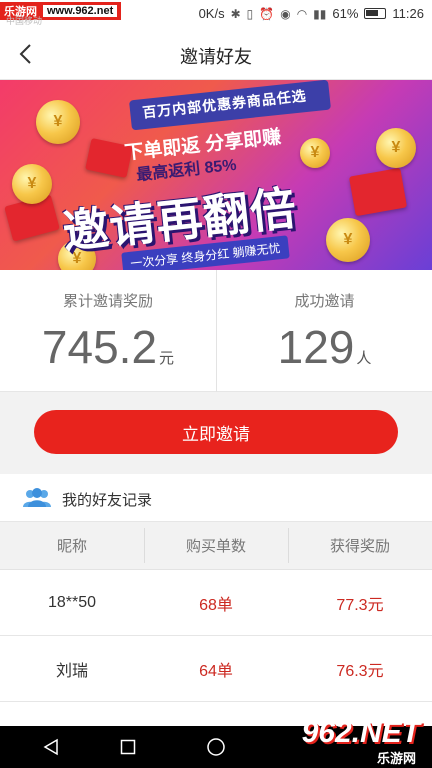  Describe the element at coordinates (360, 671) in the screenshot. I see `friend-reward: 76.3元` at that location.